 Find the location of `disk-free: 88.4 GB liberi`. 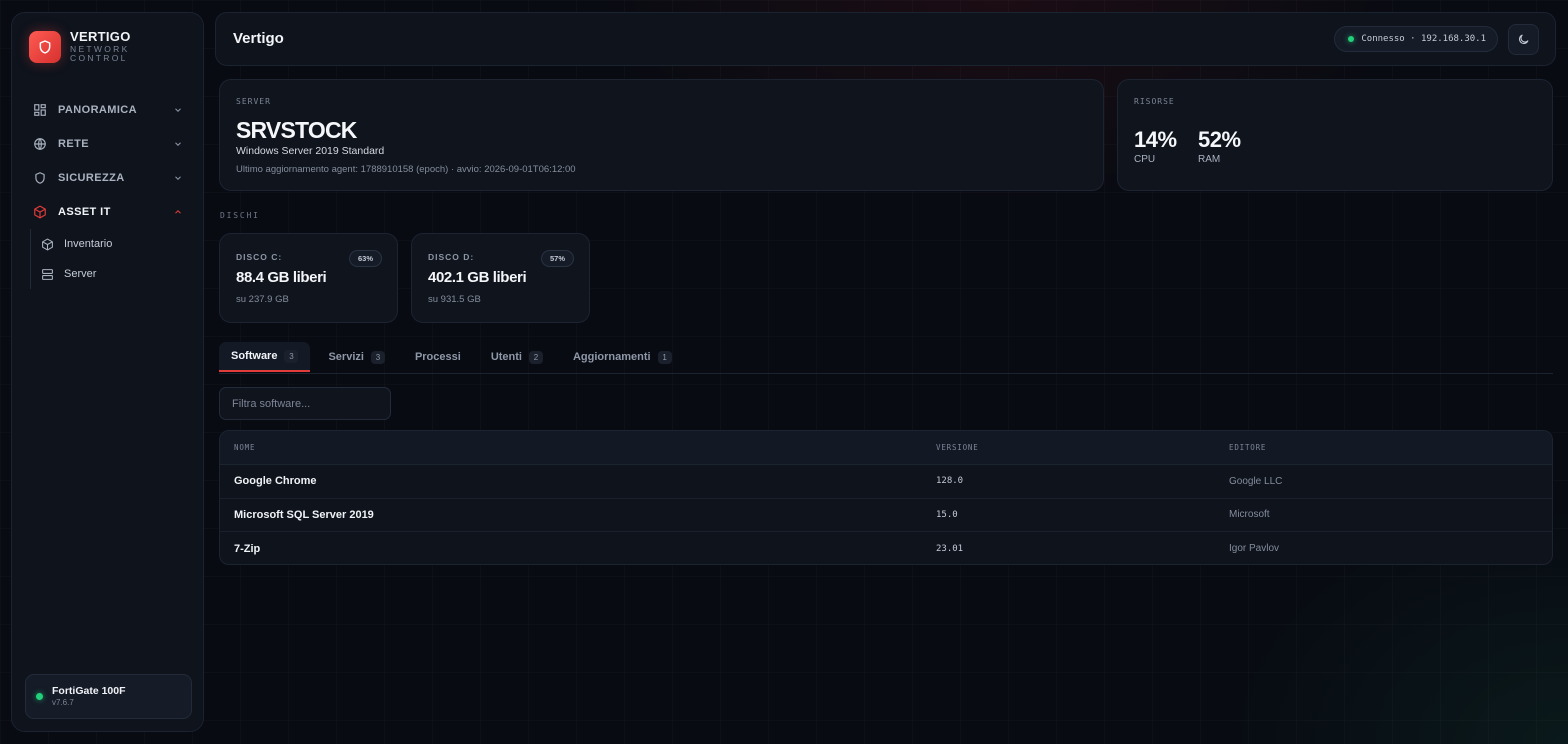

disk-free: 88.4 GB liberi is located at coordinates (281, 277).